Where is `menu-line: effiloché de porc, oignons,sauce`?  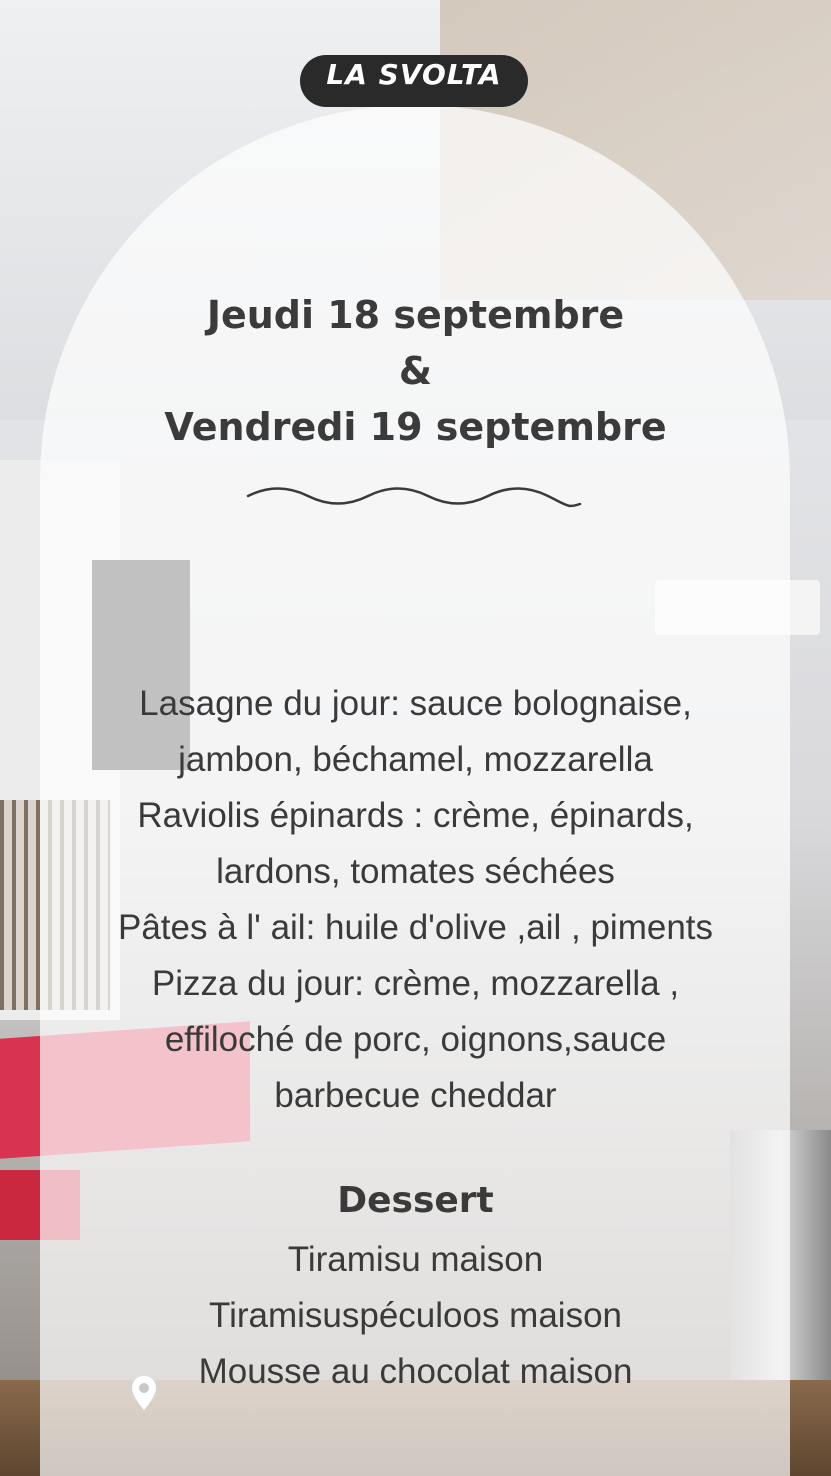 menu-line: effiloché de porc, oignons,sauce is located at coordinates (415, 1039).